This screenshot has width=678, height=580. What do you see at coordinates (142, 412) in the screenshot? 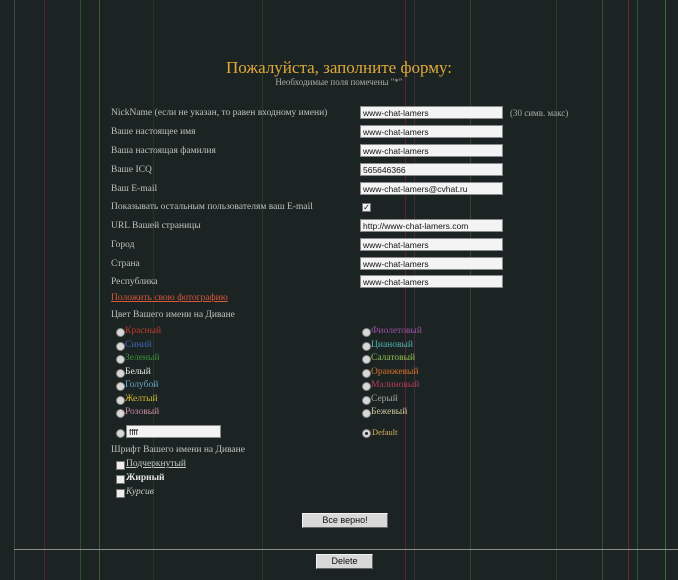
I see `color-label-left-6: Розовый` at bounding box center [142, 412].